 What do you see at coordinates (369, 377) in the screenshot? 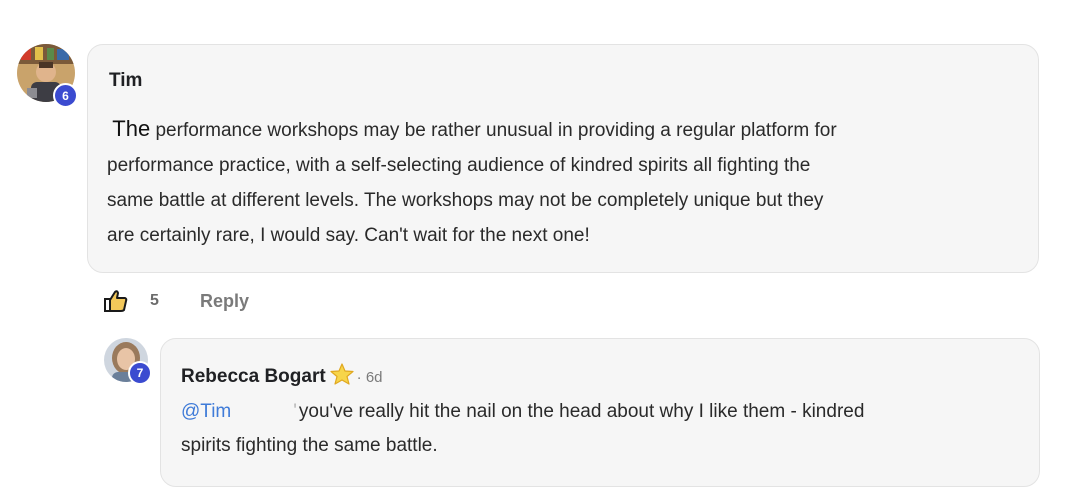
I see `reply-timestamp: · 6d` at bounding box center [369, 377].